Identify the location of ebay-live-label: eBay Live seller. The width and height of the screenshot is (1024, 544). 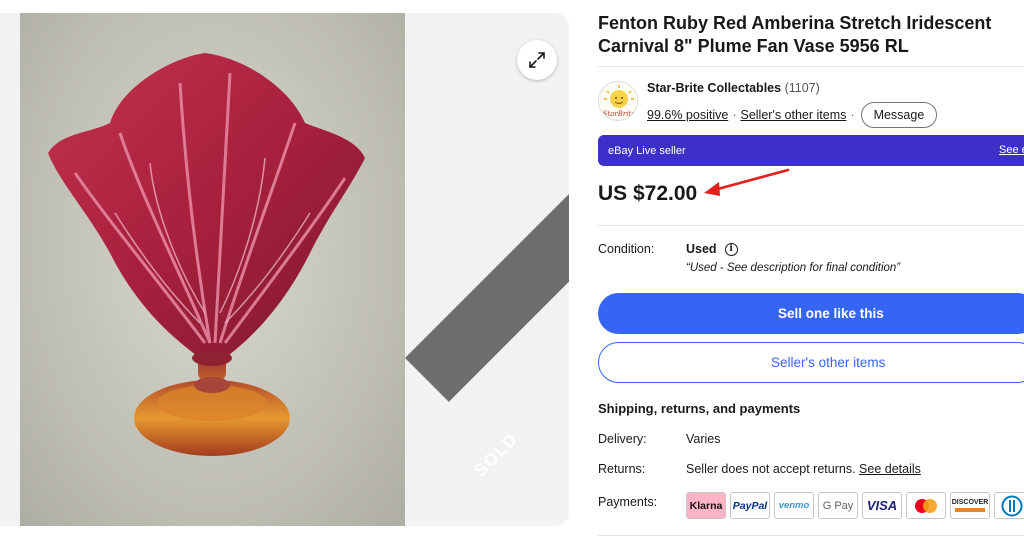
(647, 150).